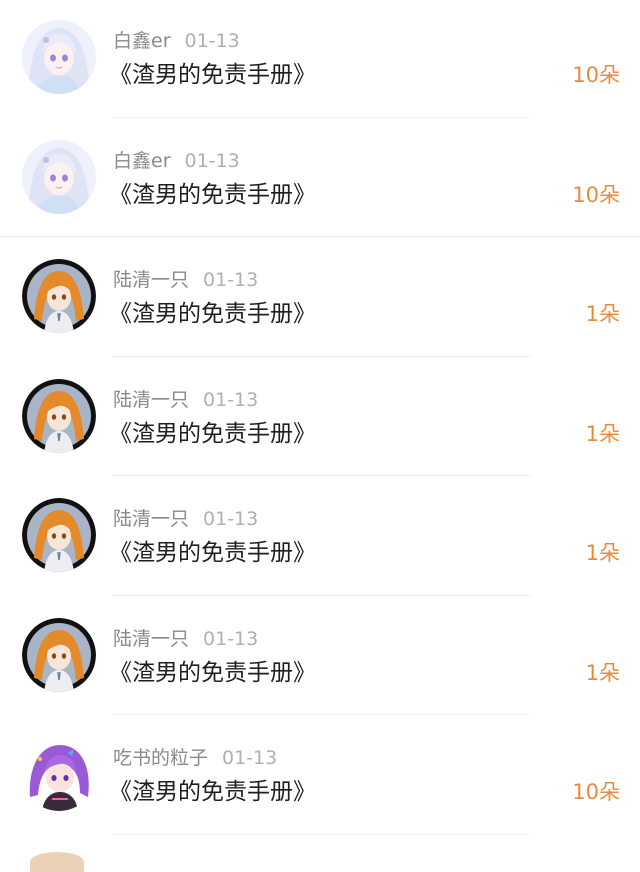 The height and width of the screenshot is (872, 640). Describe the element at coordinates (320, 777) in the screenshot. I see `gift-record-row: 吃书的粒子 01-13 《渣男的免责手册》 10朵` at that location.